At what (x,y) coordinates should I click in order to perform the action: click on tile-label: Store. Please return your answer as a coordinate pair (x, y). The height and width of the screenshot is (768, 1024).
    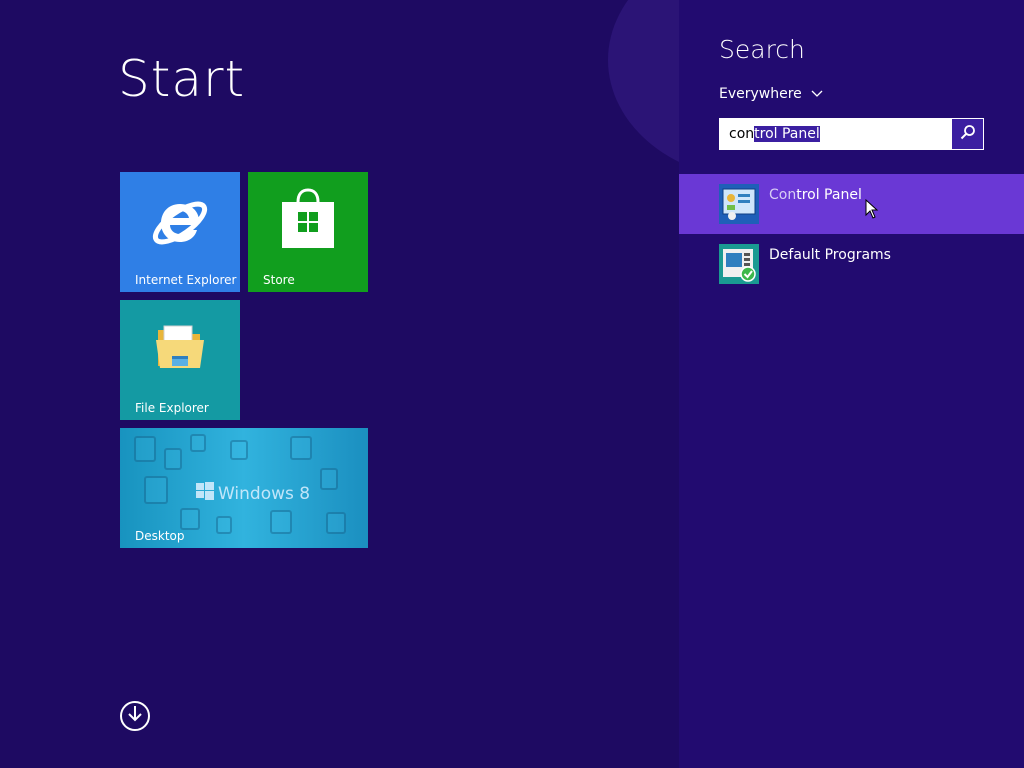
    Looking at the image, I should click on (279, 280).